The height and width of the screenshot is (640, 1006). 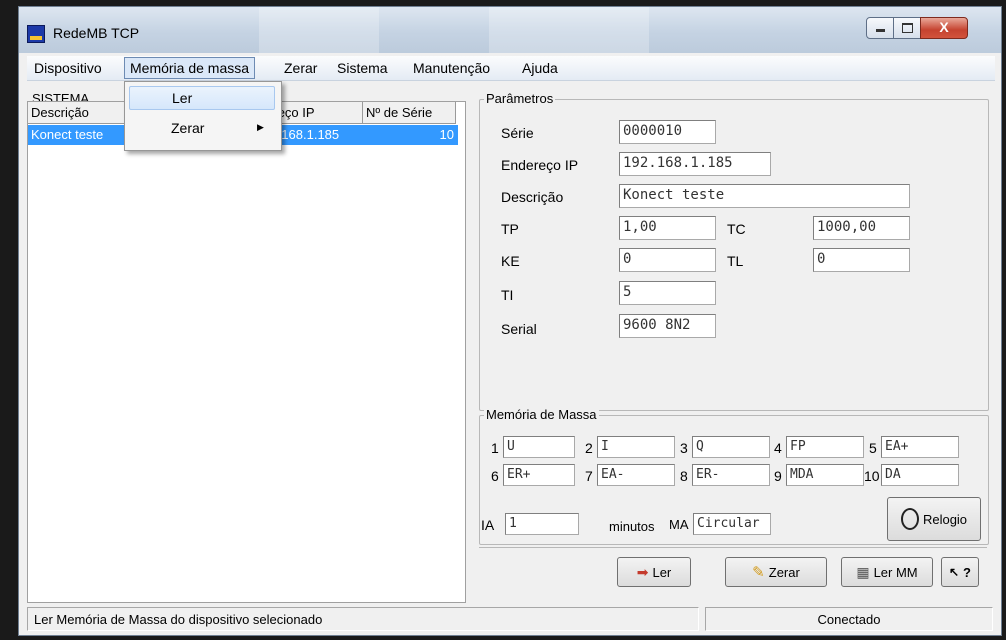 I want to click on tp-field: 1,00, so click(x=667, y=228).